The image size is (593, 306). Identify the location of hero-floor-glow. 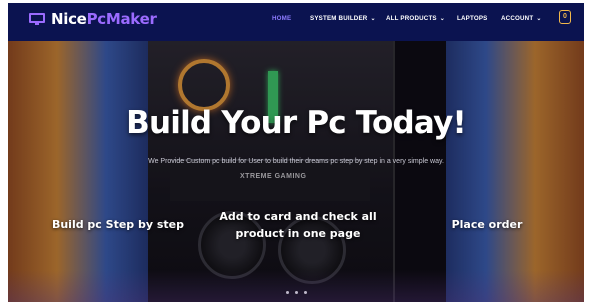
(296, 286).